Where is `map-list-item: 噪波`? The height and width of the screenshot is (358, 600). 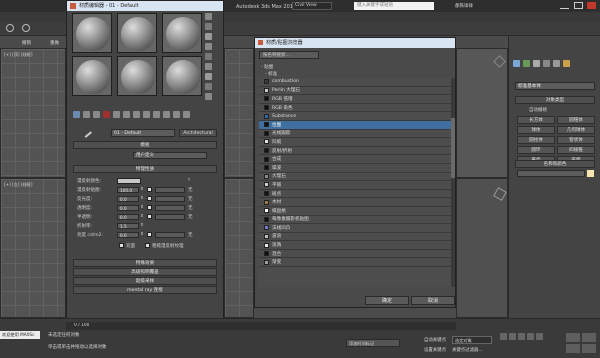 map-list-item: 噪波 is located at coordinates (355, 168).